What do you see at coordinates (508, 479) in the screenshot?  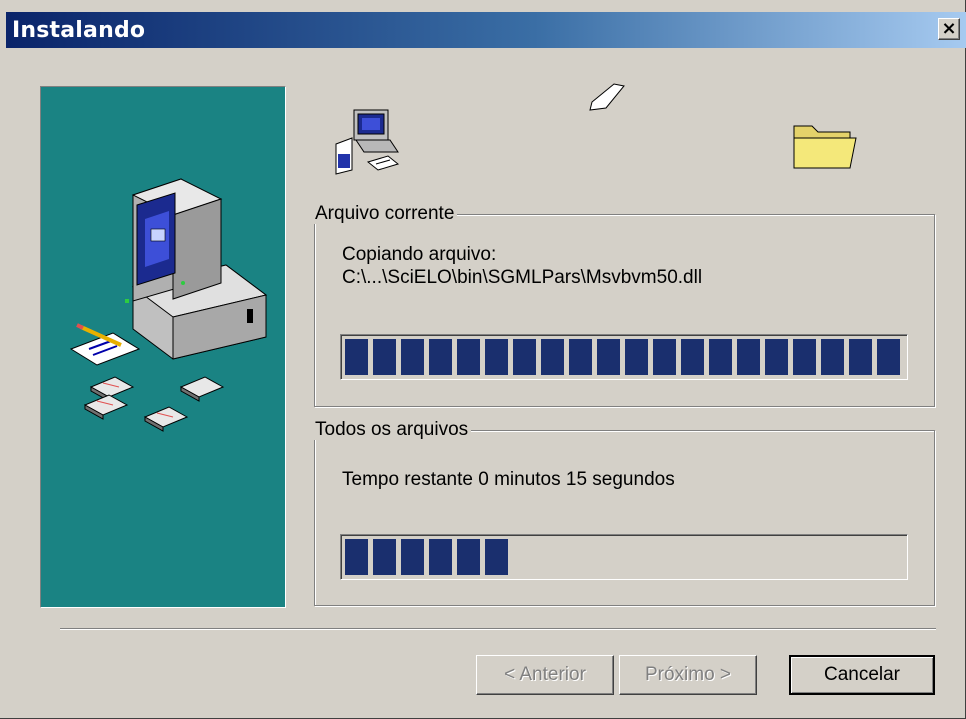 I see `time-remaining-text: Tempo restante 0 minutos 15 segundos` at bounding box center [508, 479].